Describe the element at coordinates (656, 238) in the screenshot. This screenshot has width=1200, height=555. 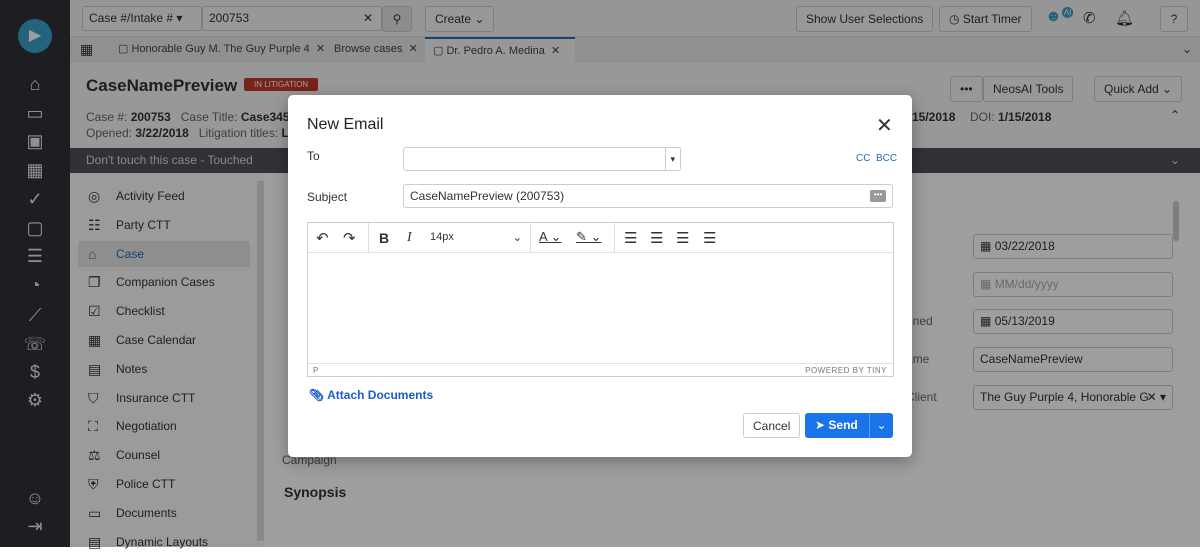
I see `align-center-icon: ☰` at that location.